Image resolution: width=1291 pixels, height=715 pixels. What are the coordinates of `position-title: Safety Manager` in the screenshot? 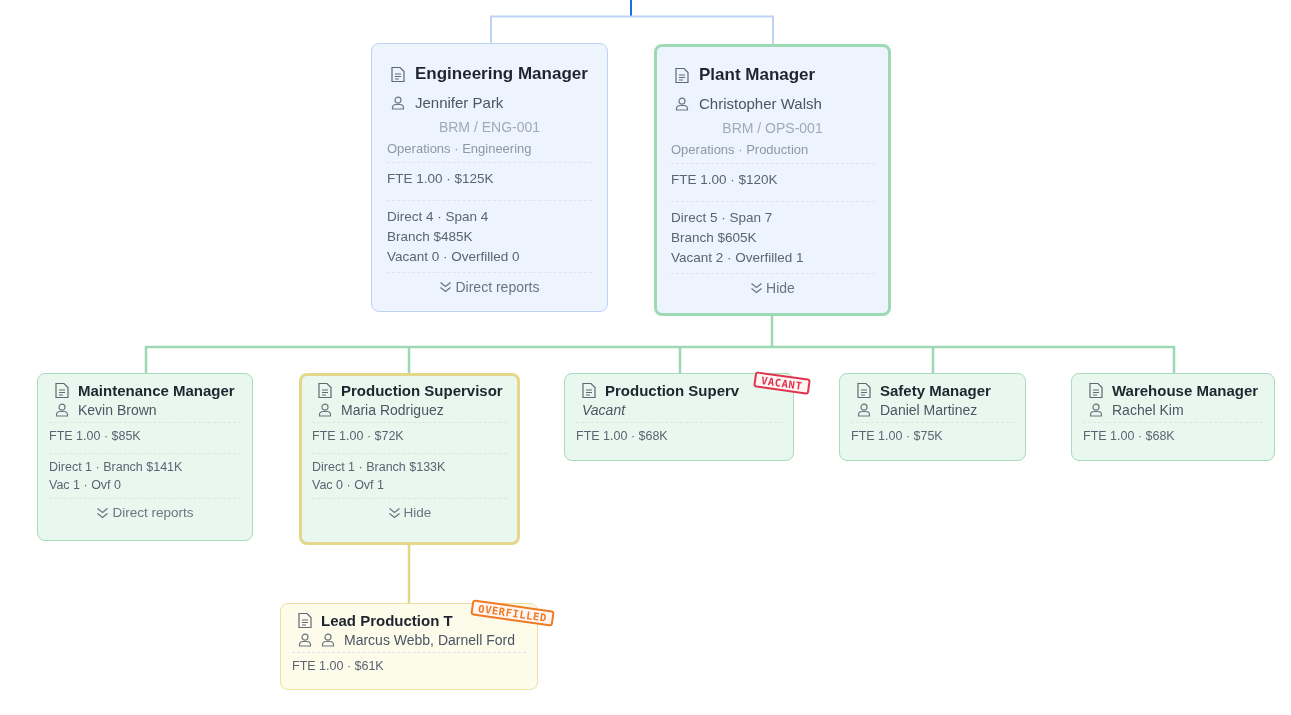 It's located at (935, 390).